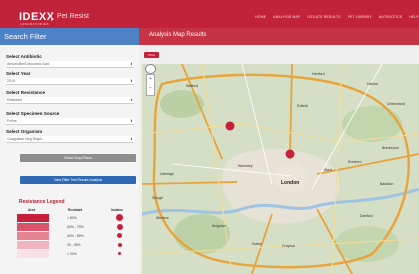 The image size is (419, 274). What do you see at coordinates (178, 35) in the screenshot?
I see `results-title: Analysis Map Results` at bounding box center [178, 35].